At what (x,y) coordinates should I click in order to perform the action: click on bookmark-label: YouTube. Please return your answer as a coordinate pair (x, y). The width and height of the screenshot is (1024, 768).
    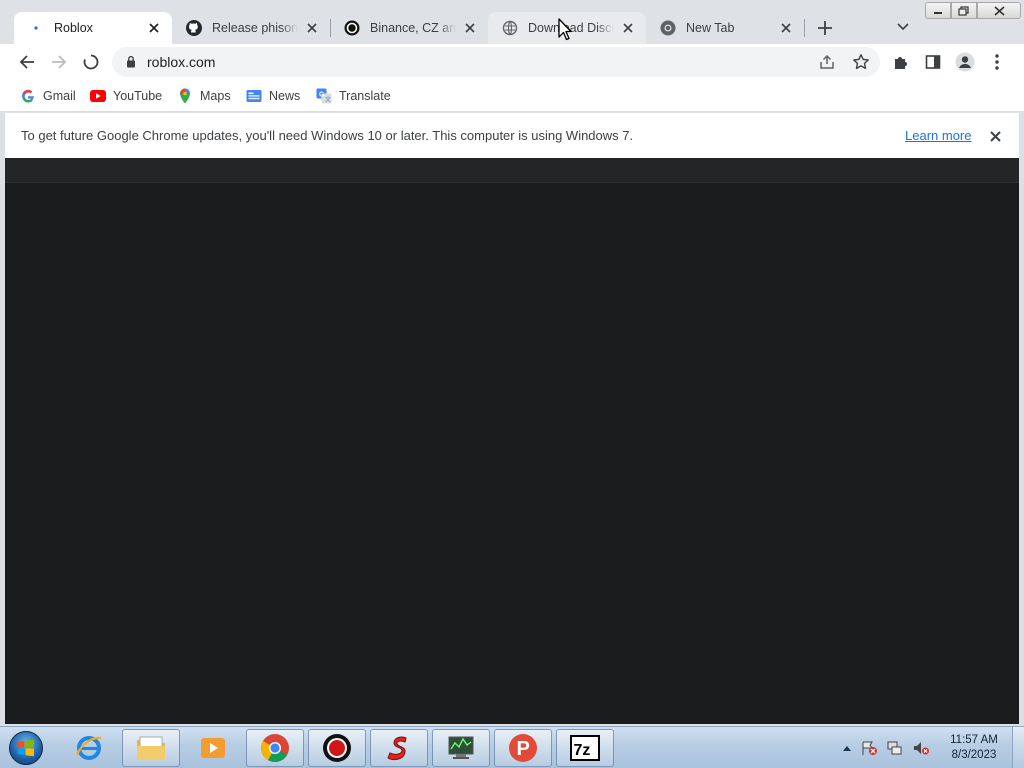
    Looking at the image, I should click on (138, 96).